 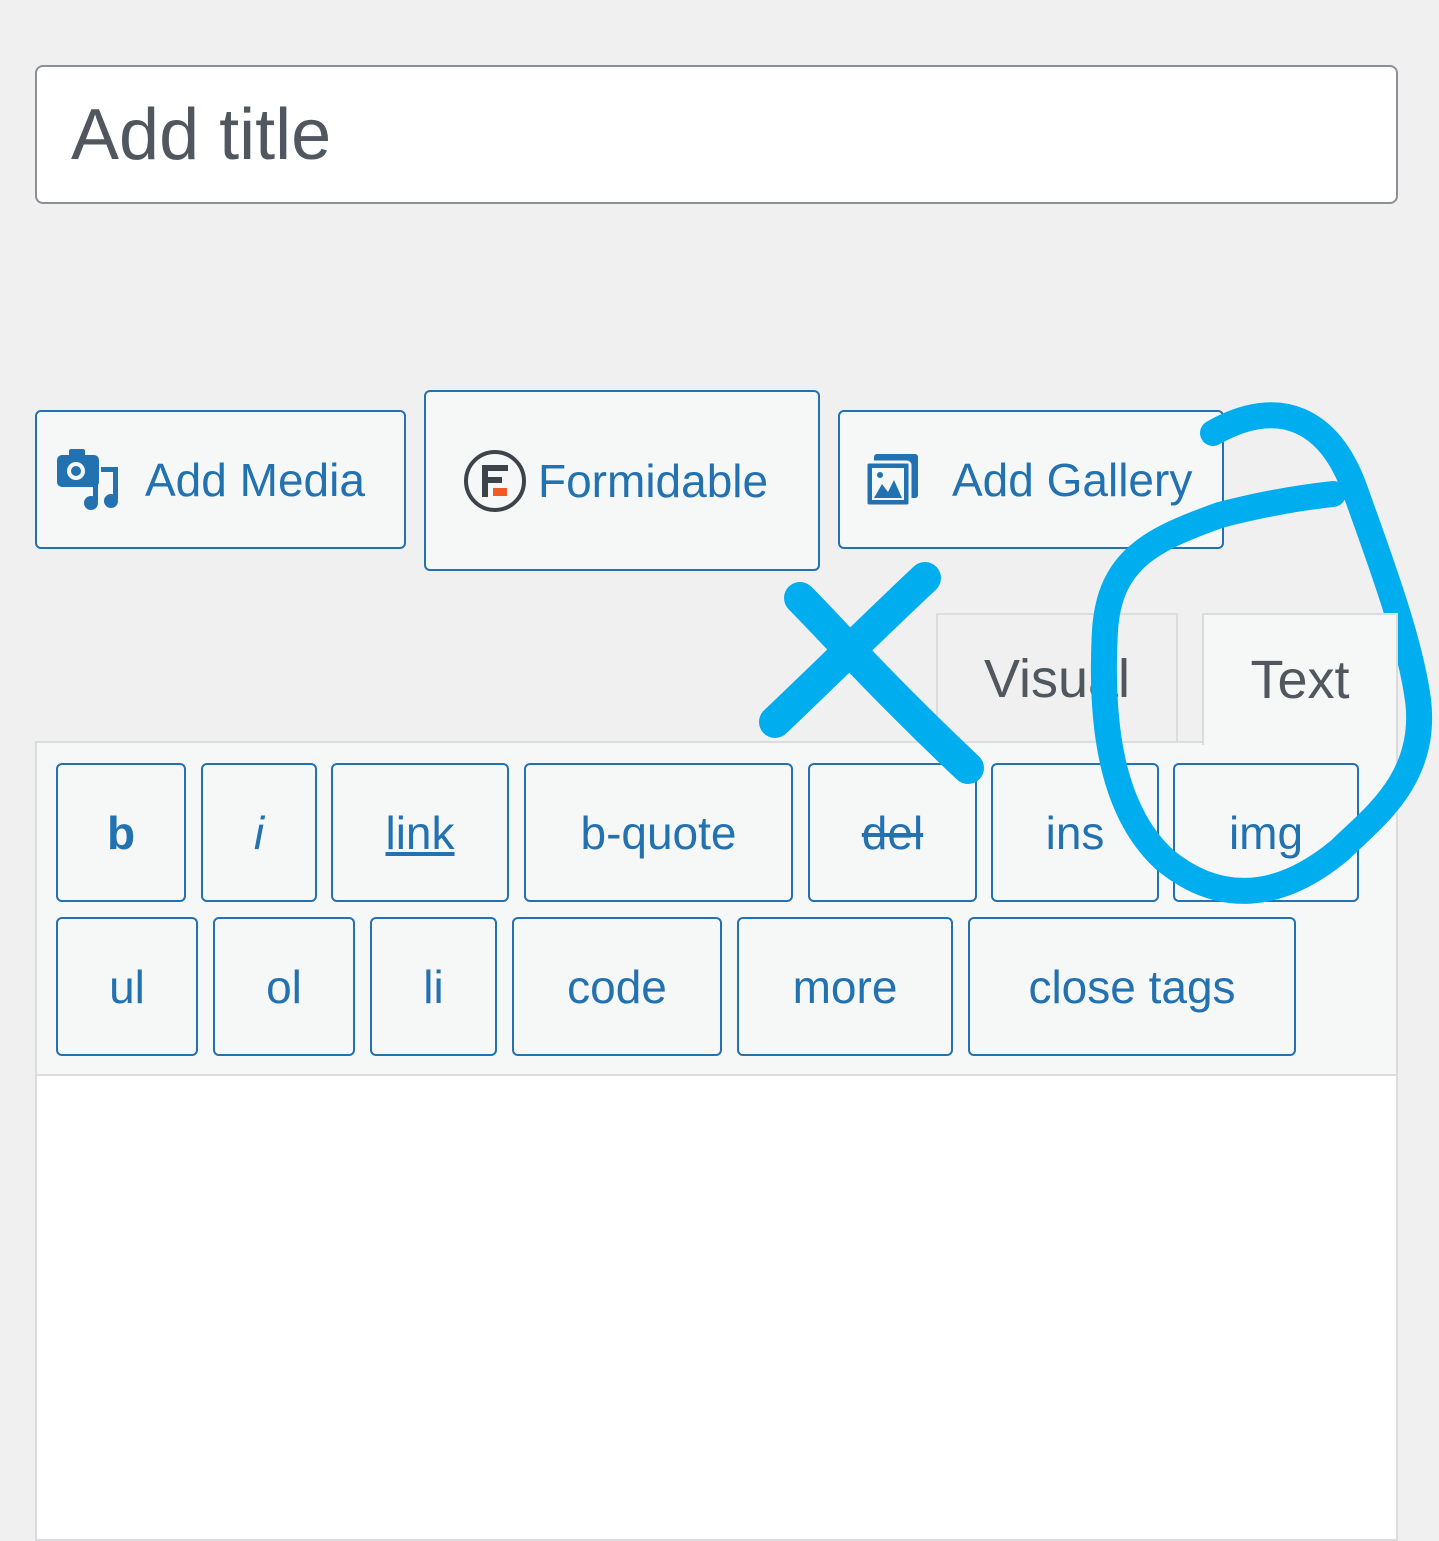 I want to click on qt-ins-label: ins, so click(x=1075, y=832).